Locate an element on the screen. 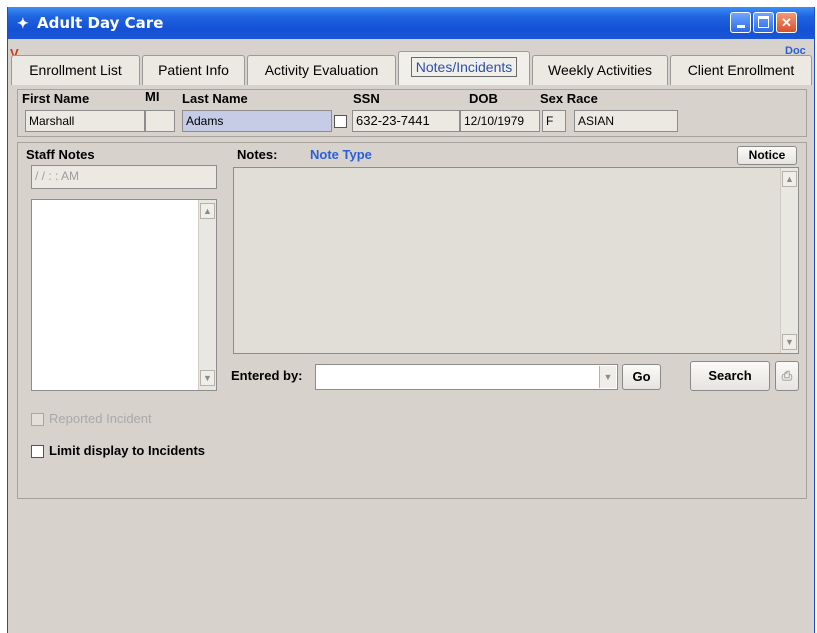 The width and height of the screenshot is (817, 633). tab-notes-incidents: Notes/Incidents is located at coordinates (464, 68).